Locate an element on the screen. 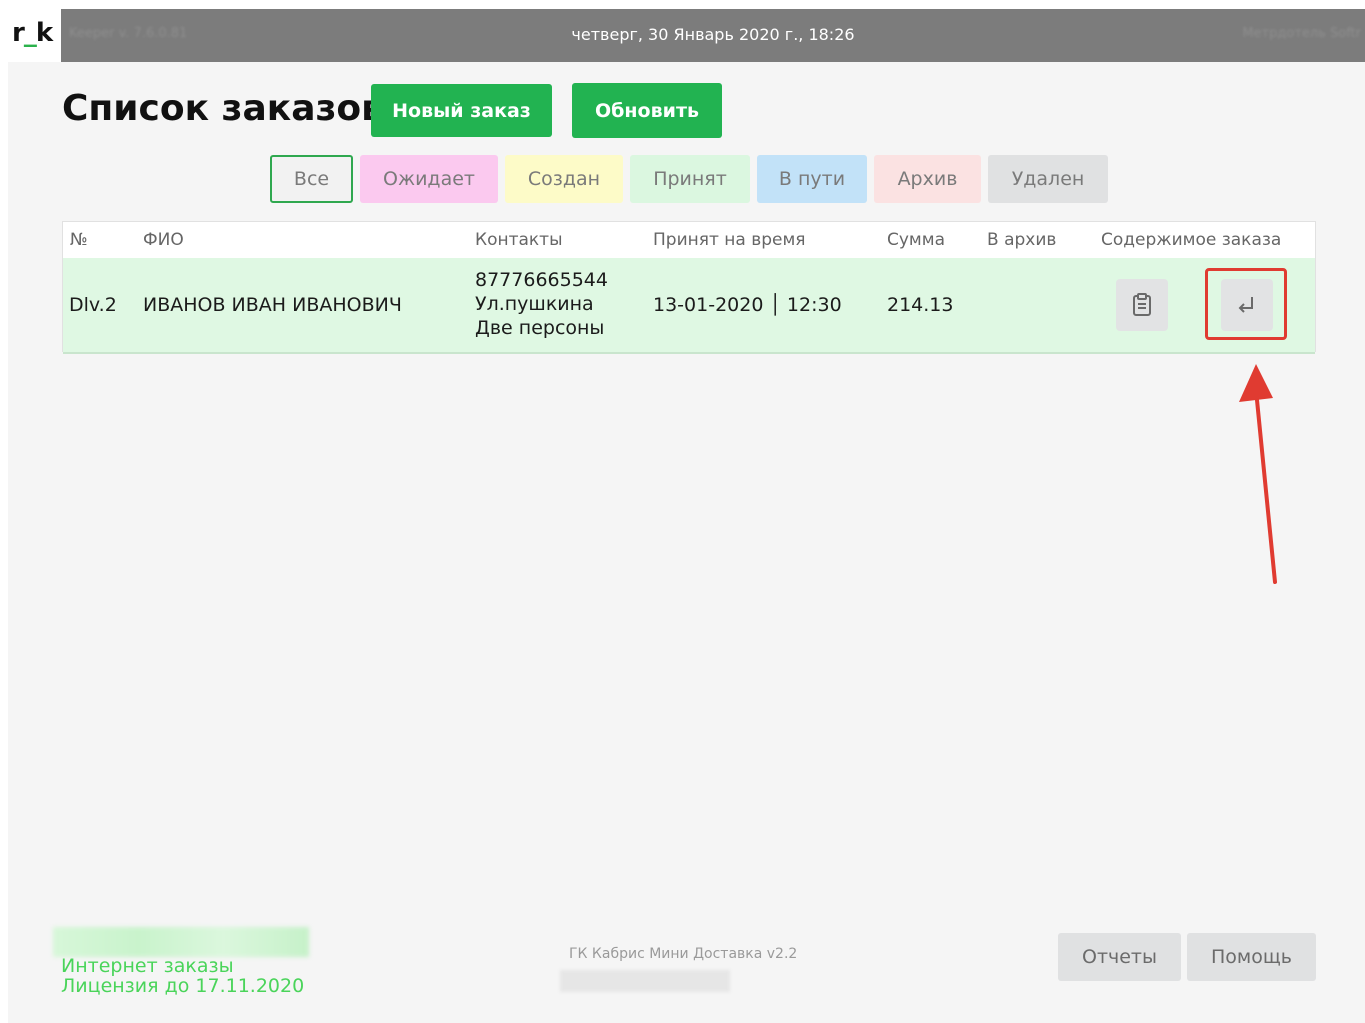 The width and height of the screenshot is (1365, 1023). filter-archive: Архив is located at coordinates (927, 179).